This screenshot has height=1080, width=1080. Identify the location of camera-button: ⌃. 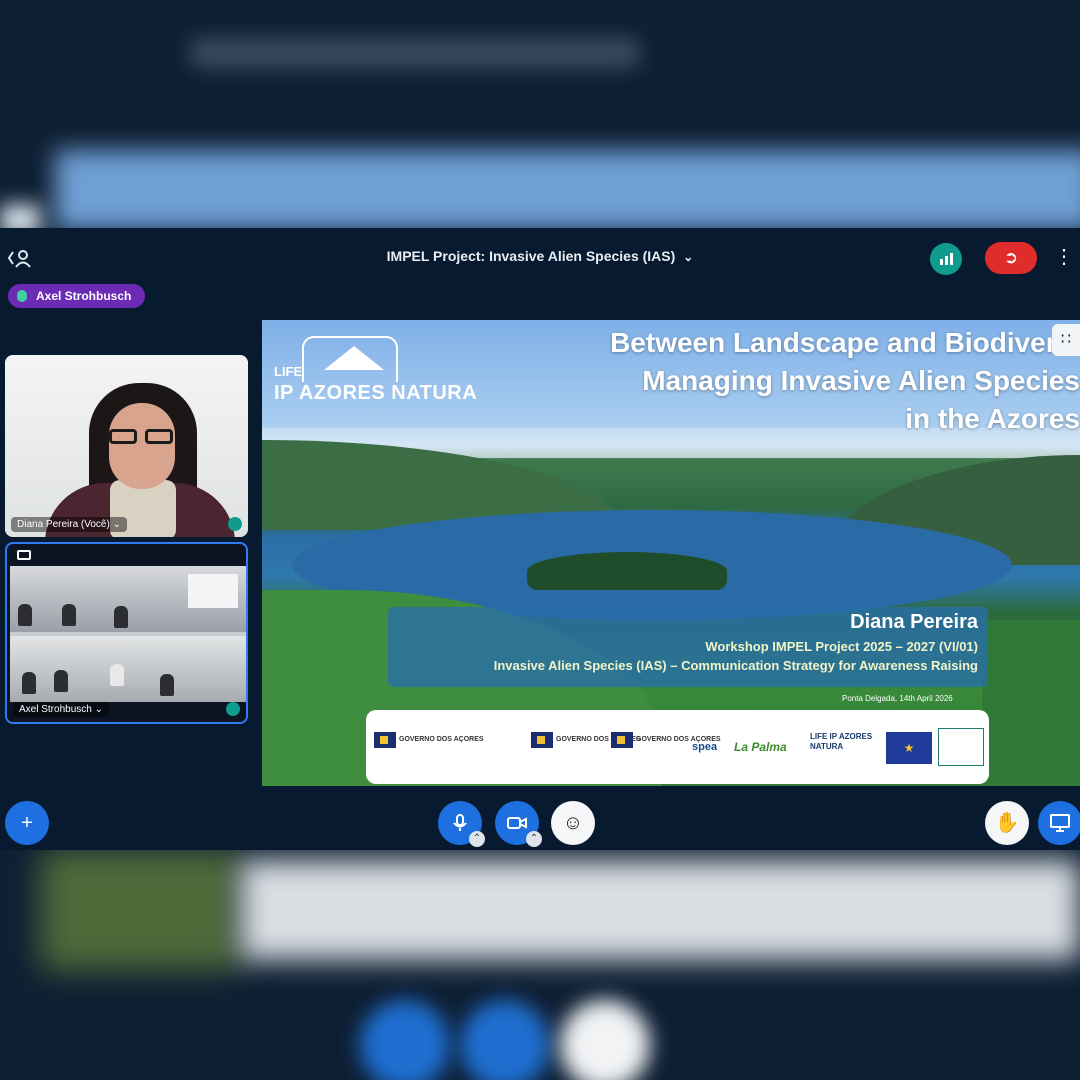
(518, 824).